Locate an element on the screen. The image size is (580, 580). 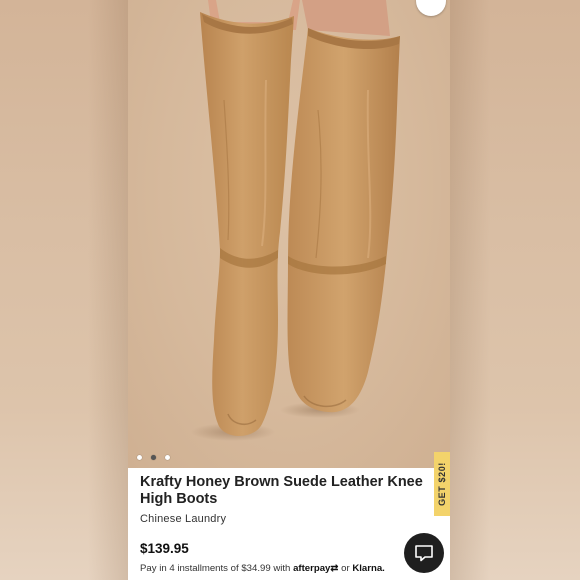
chat-button is located at coordinates (424, 553).